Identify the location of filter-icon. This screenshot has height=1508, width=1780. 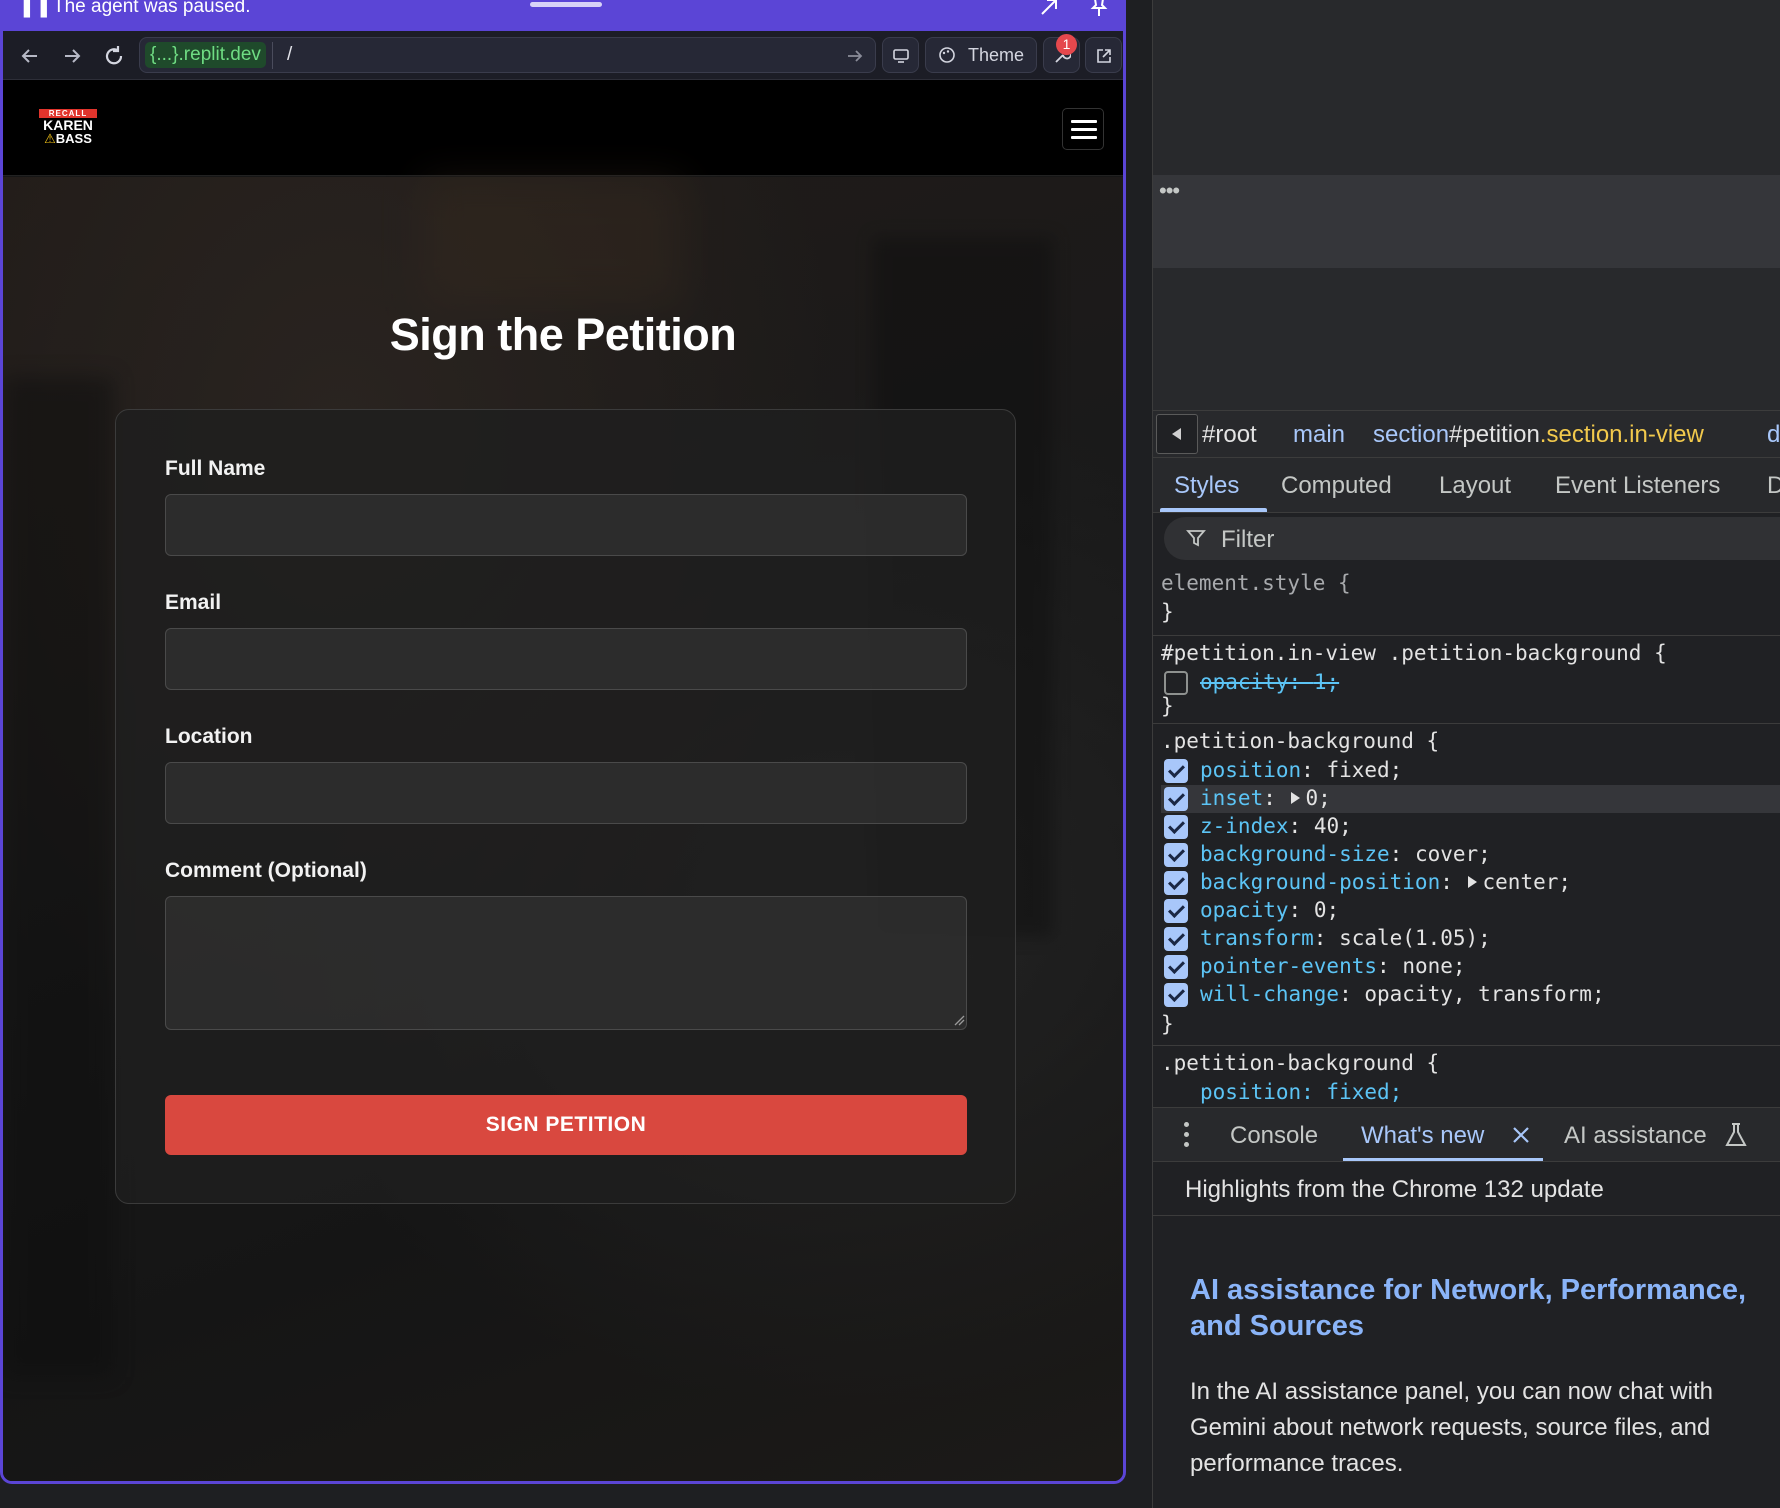
(1196, 538).